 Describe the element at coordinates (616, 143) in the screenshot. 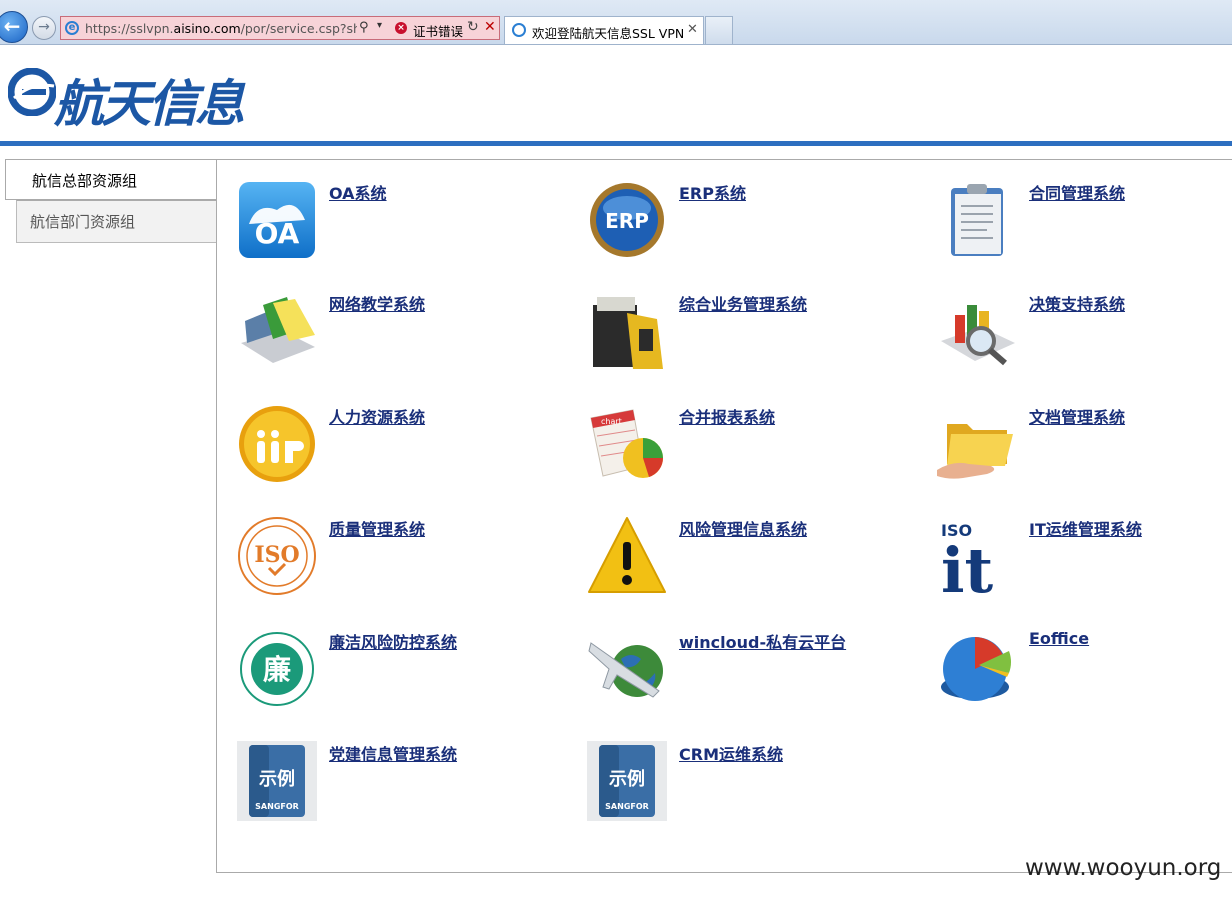

I see `header-divider` at that location.